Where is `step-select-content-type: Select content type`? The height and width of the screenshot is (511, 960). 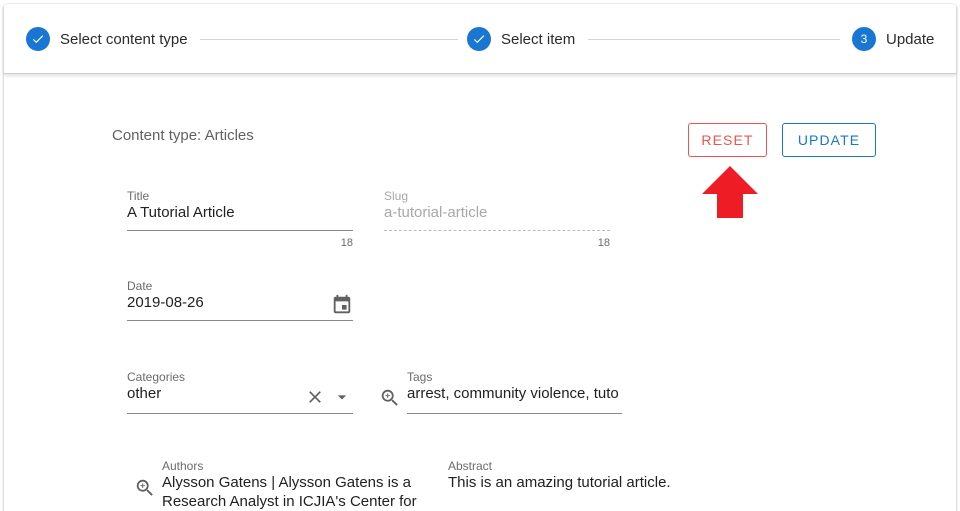 step-select-content-type: Select content type is located at coordinates (107, 39).